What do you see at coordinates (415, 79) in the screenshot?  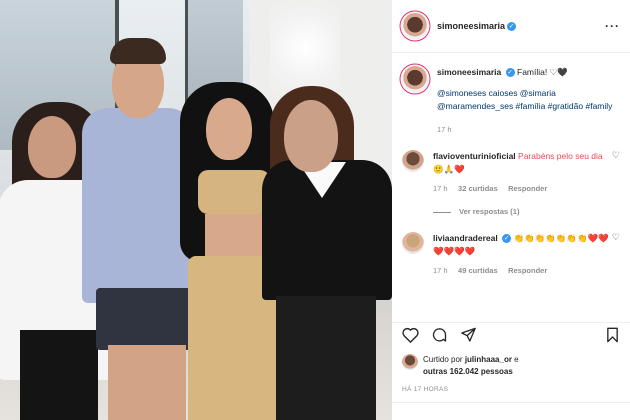 I see `caption-avatar` at bounding box center [415, 79].